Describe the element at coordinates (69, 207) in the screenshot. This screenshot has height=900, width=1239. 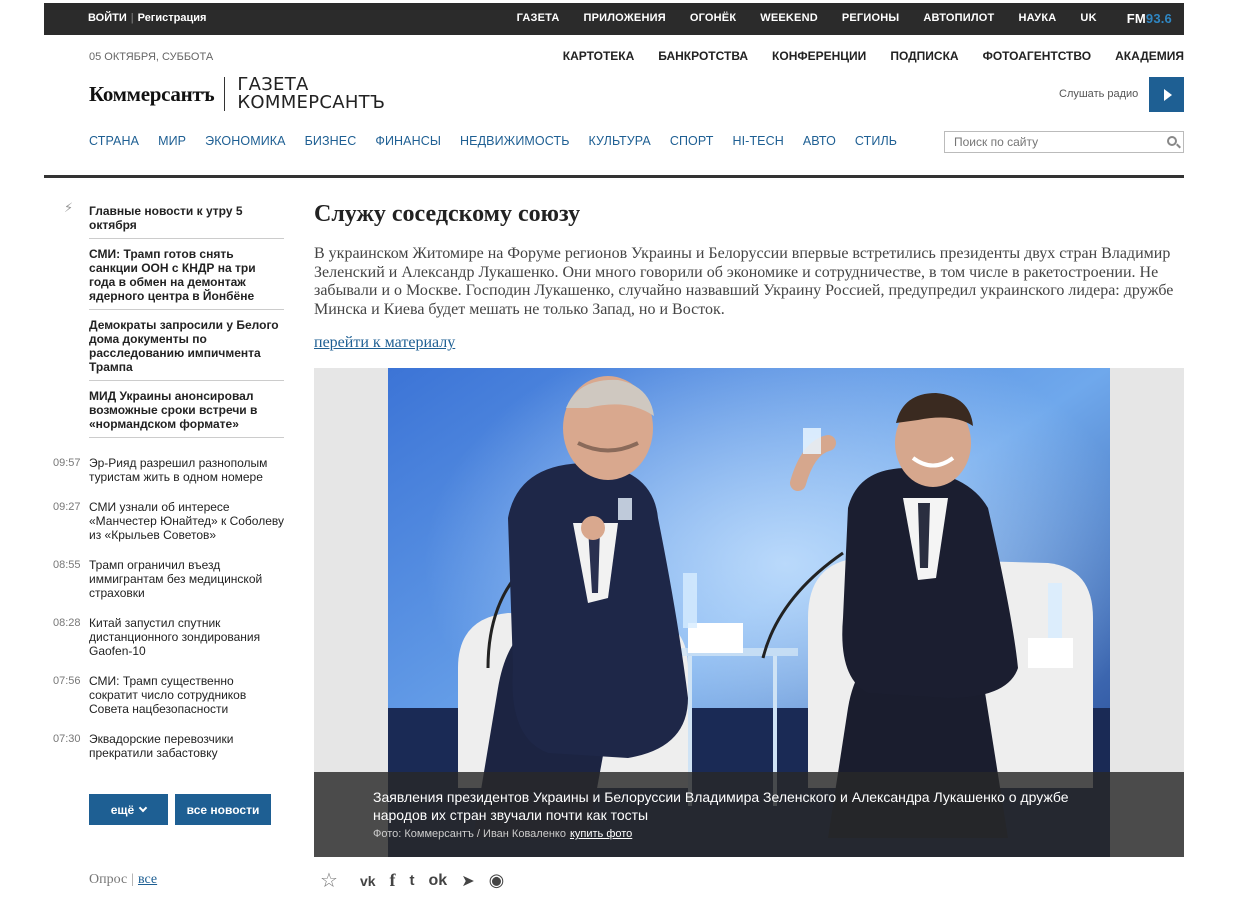
I see `lightning-icon: ⚡` at that location.